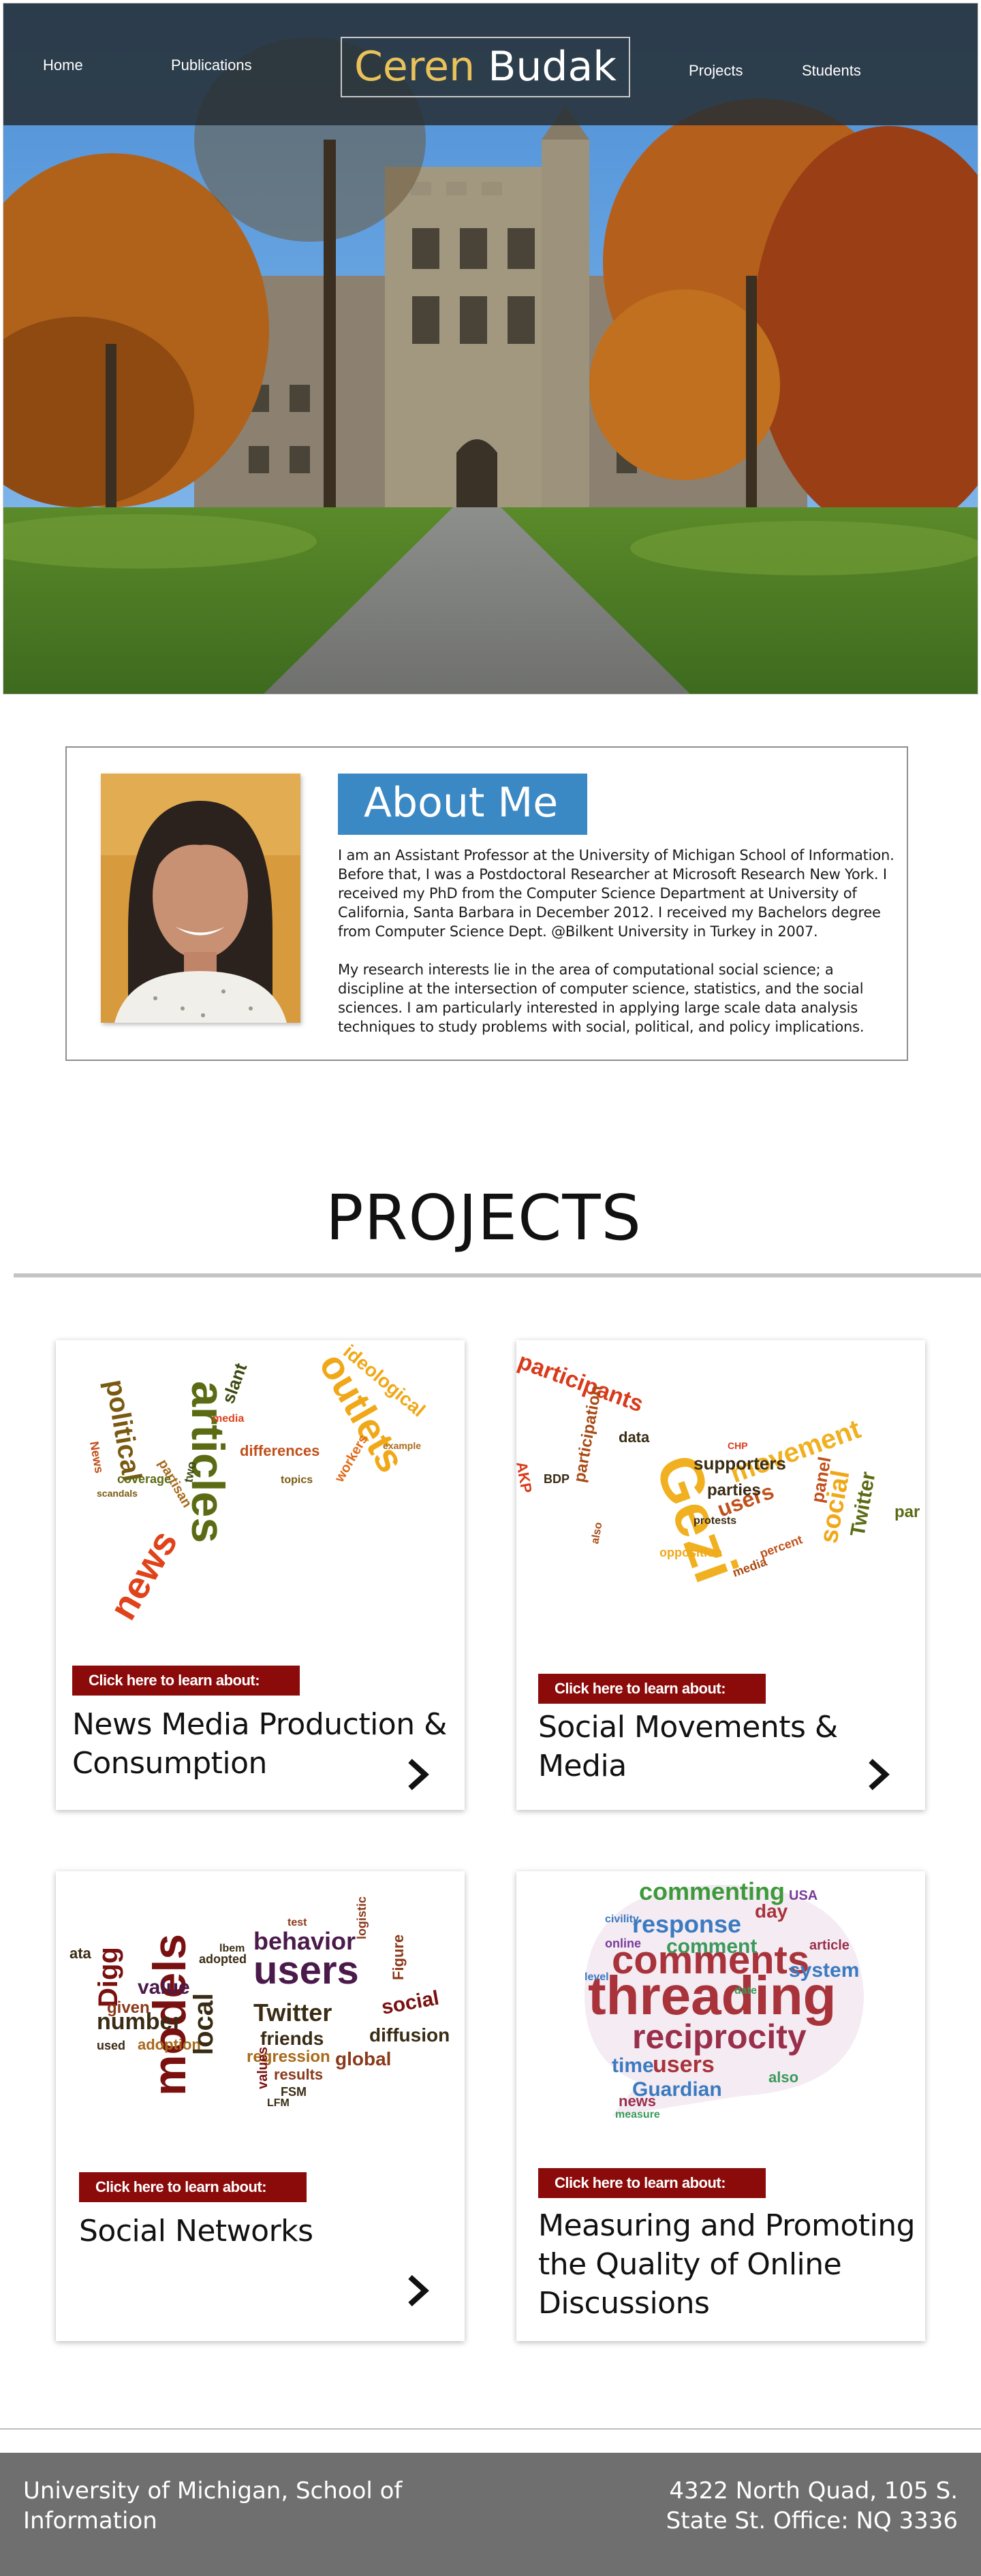  Describe the element at coordinates (402, 1445) in the screenshot. I see `svg-text: example` at that location.